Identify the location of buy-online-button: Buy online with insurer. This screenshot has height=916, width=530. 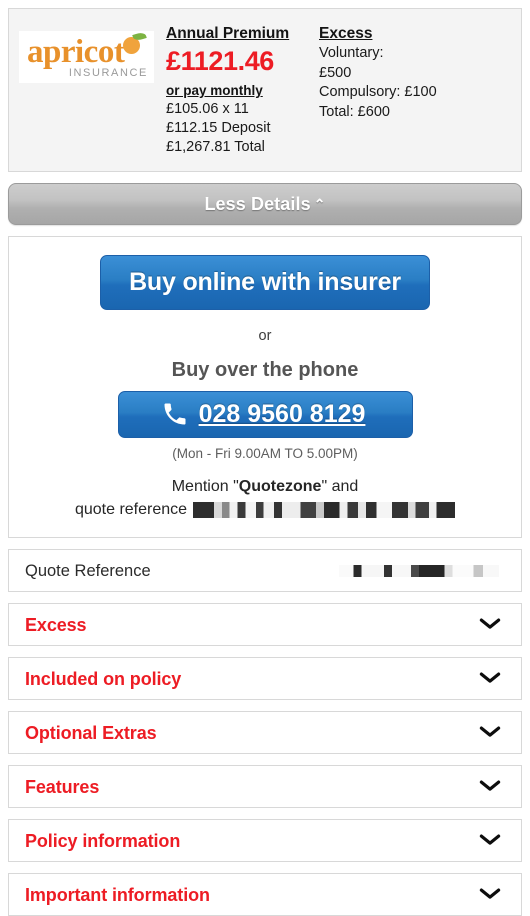
(265, 282).